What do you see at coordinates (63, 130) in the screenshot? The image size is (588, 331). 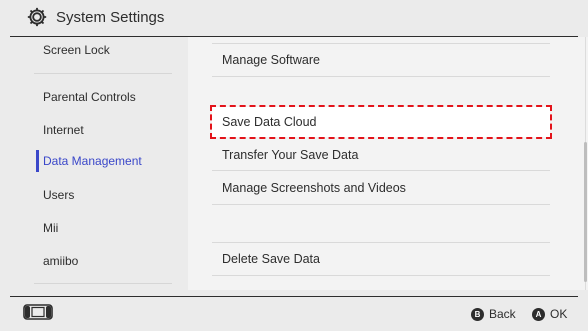 I see `sidebar-item-internet: Internet` at bounding box center [63, 130].